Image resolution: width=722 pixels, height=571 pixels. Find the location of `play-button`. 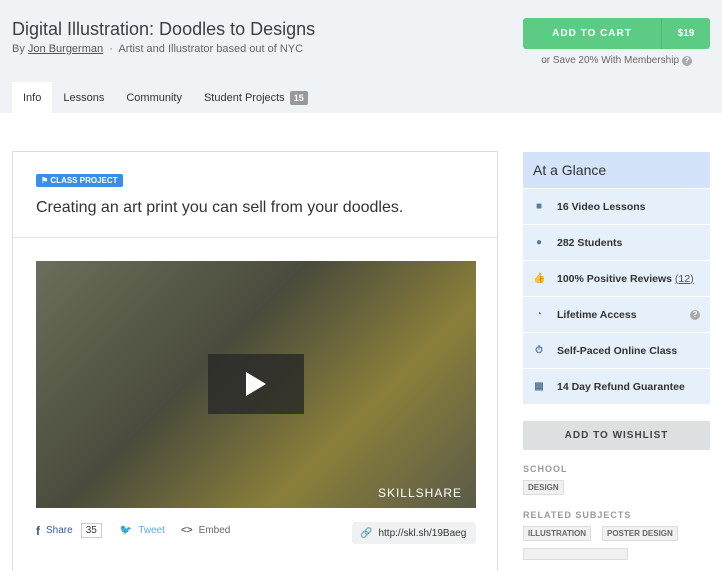

play-button is located at coordinates (256, 384).